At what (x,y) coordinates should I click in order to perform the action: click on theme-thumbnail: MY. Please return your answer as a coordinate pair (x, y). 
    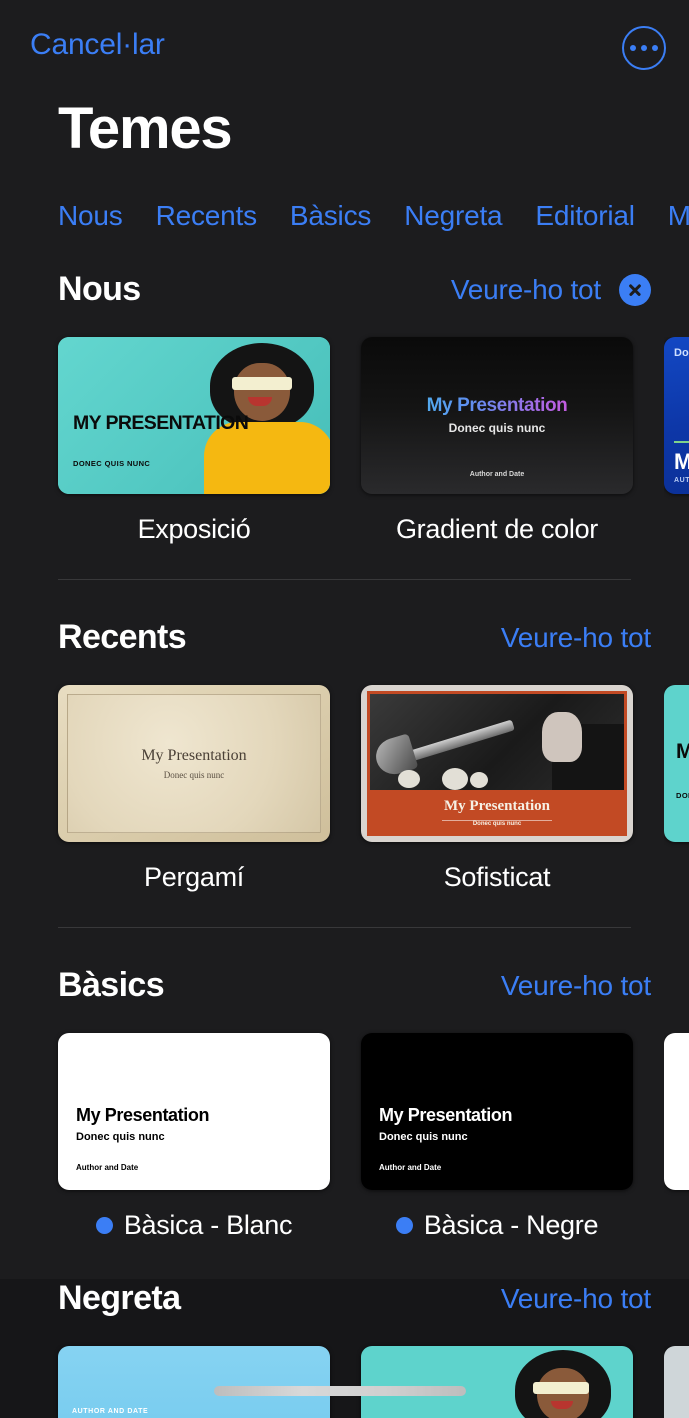
    Looking at the image, I should click on (497, 1382).